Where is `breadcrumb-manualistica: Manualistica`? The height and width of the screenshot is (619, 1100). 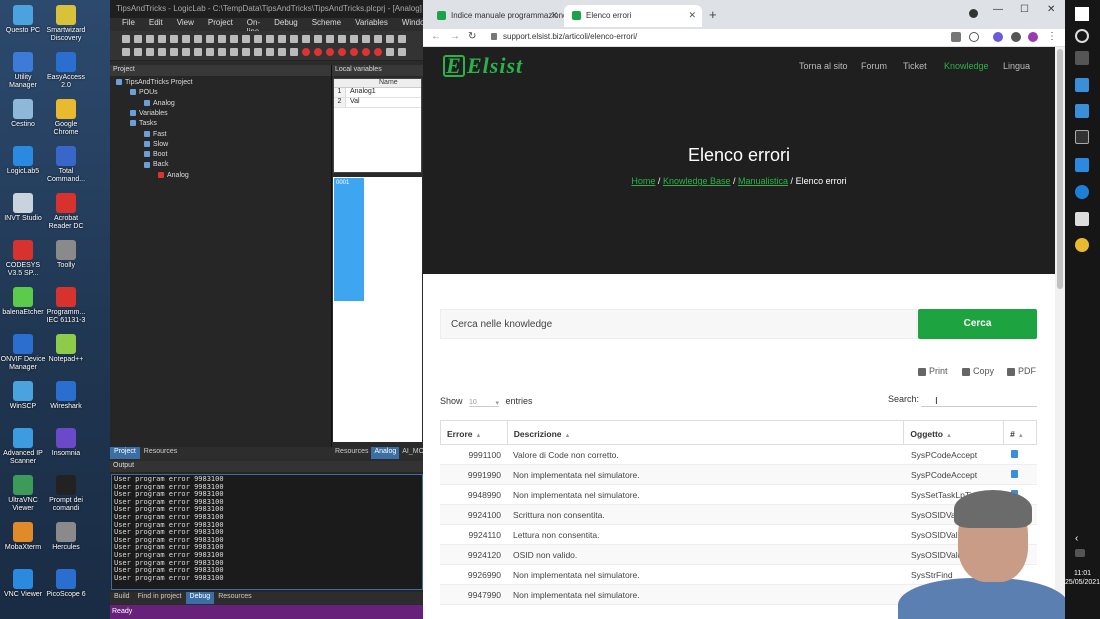 breadcrumb-manualistica: Manualistica is located at coordinates (763, 181).